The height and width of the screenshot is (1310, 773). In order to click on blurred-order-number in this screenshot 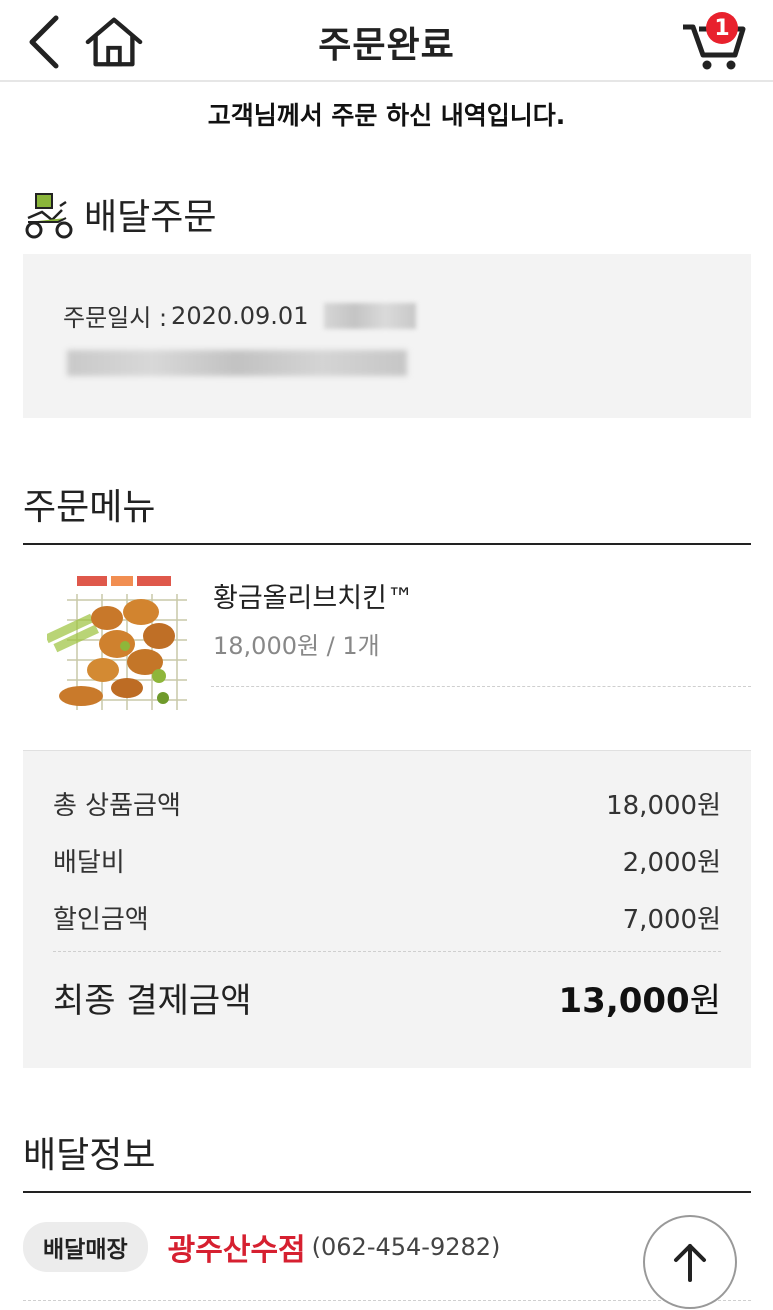, I will do `click(237, 363)`.